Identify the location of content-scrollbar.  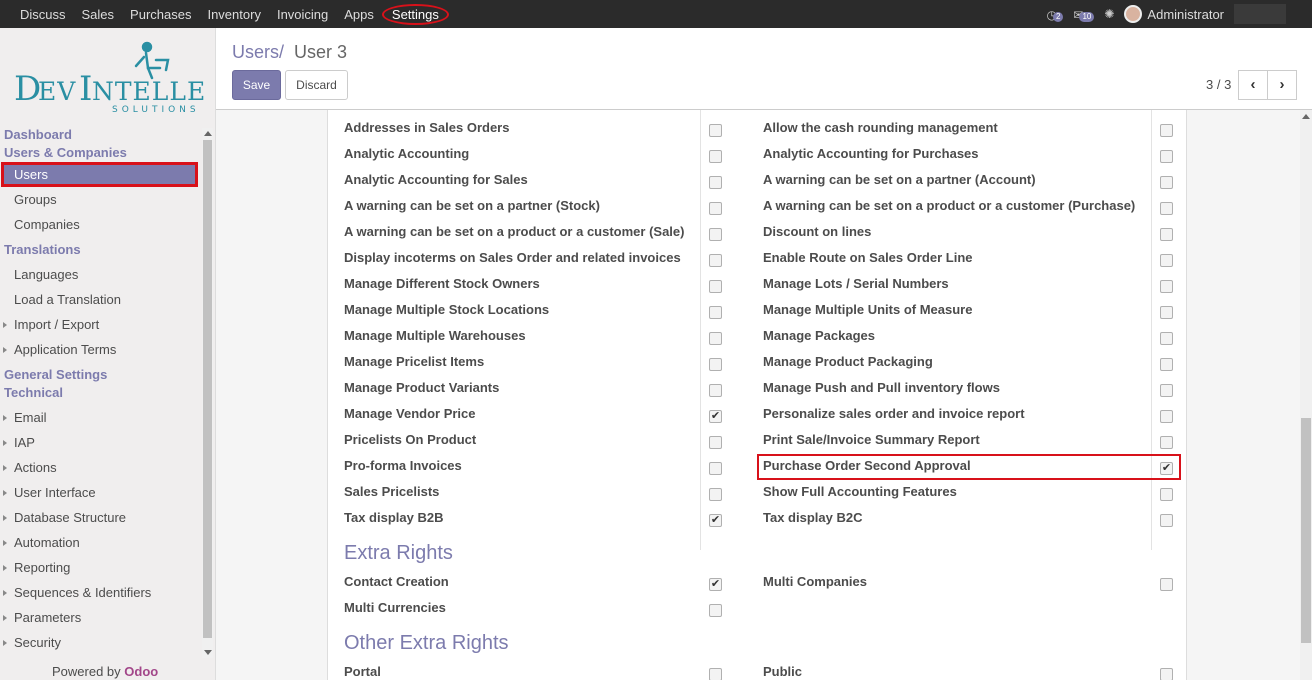
(1306, 395).